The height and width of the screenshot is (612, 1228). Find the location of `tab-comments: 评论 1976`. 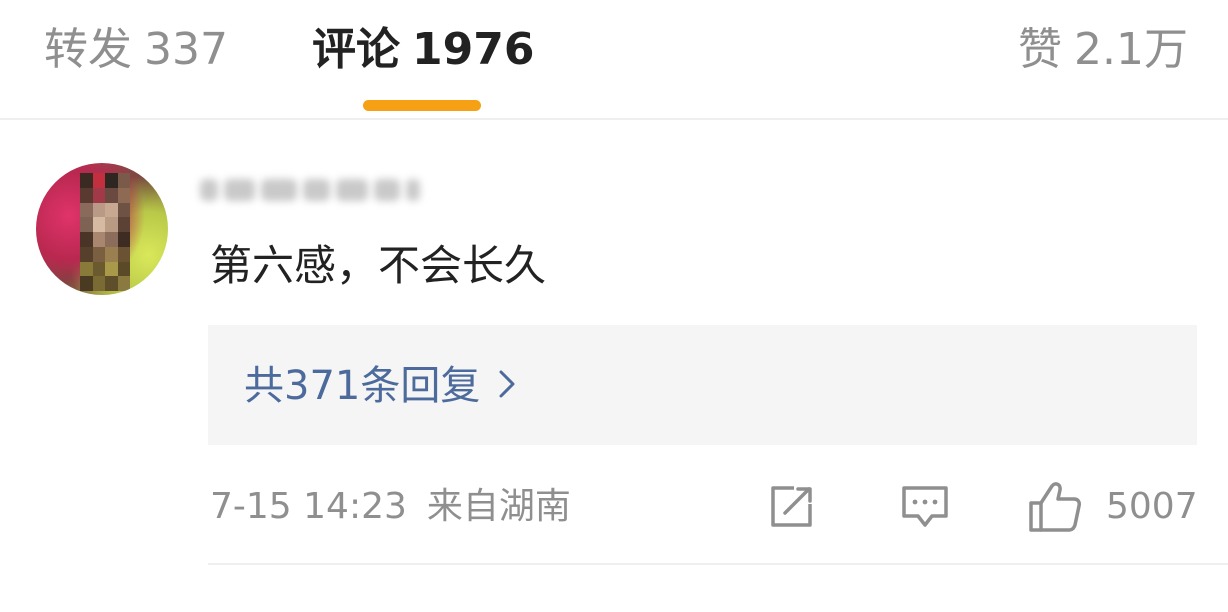

tab-comments: 评论 1976 is located at coordinates (423, 50).